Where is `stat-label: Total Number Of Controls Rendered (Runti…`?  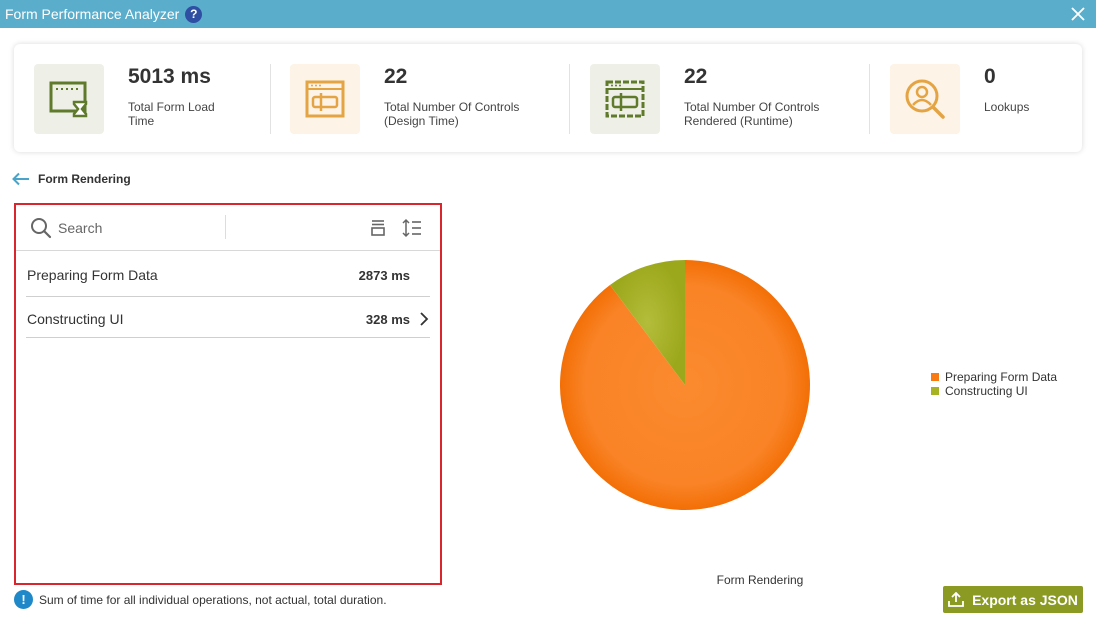
stat-label: Total Number Of Controls Rendered (Runti… is located at coordinates (752, 114).